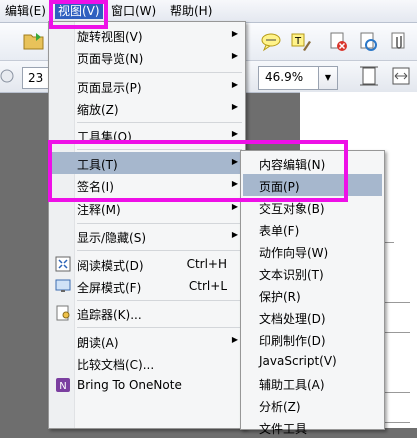 The width and height of the screenshot is (417, 438). Describe the element at coordinates (147, 341) in the screenshot. I see `menu-item-read-aloud: 朗读(A) ▶` at that location.